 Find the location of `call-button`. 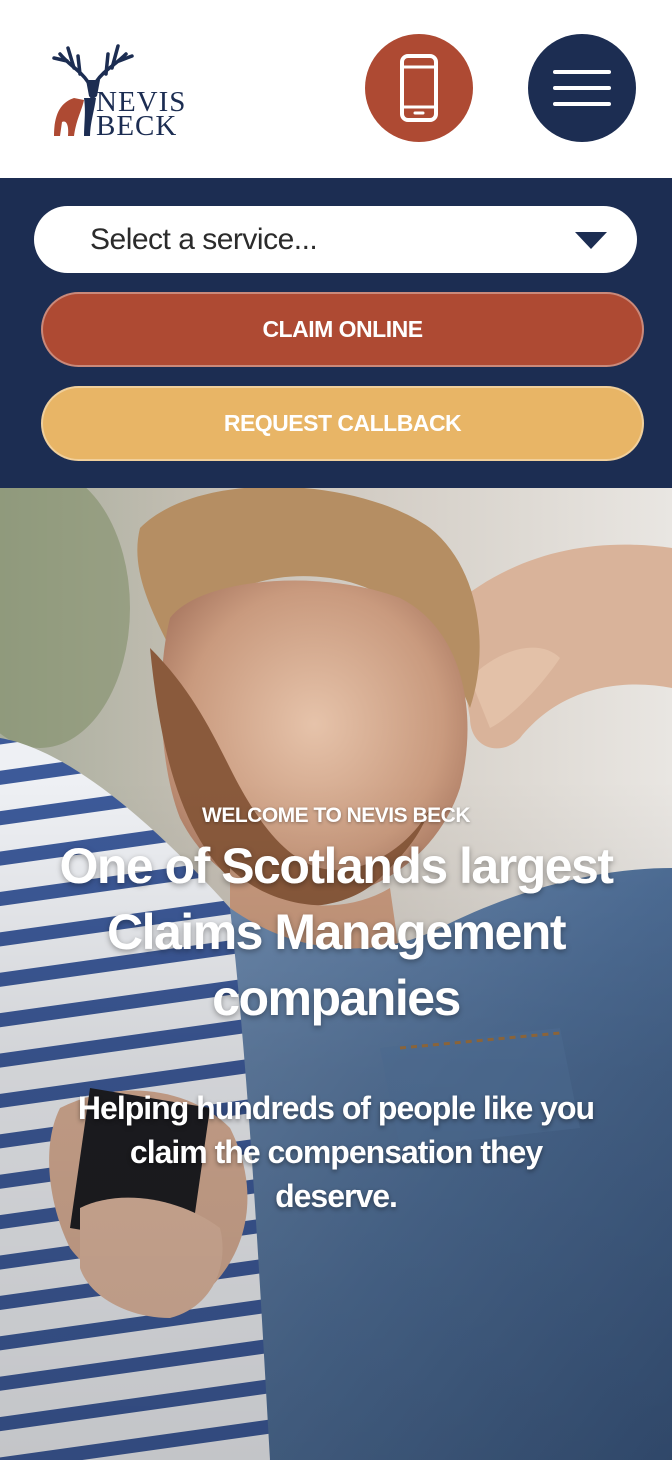

call-button is located at coordinates (419, 88).